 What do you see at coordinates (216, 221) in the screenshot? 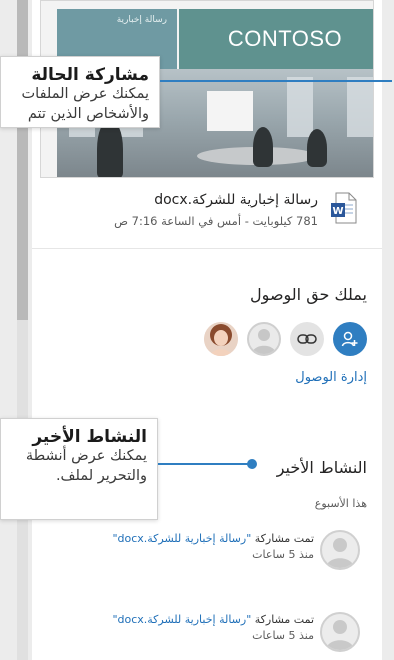
I see `file-meta: 781 كيلوبايت - أمس في الساعة 7:16 ص` at bounding box center [216, 221].